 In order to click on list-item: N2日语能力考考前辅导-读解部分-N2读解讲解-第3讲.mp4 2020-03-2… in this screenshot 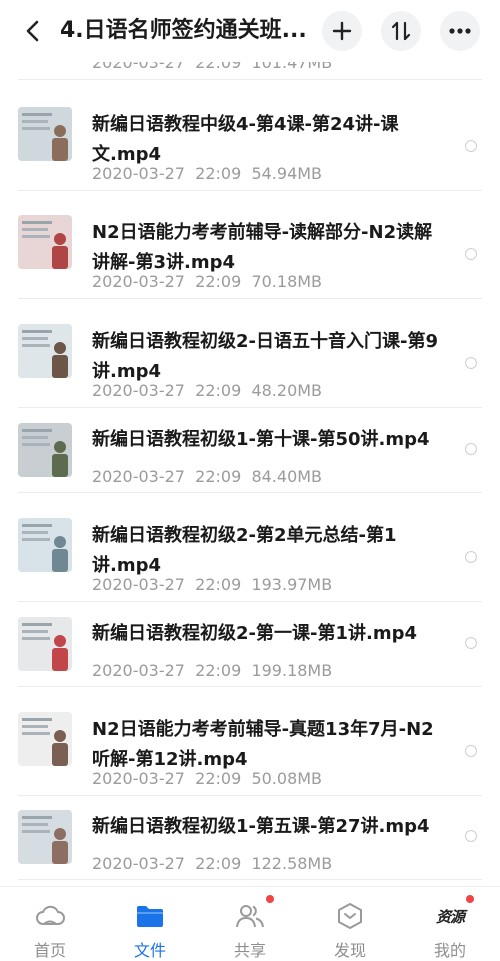, I will do `click(250, 244)`.